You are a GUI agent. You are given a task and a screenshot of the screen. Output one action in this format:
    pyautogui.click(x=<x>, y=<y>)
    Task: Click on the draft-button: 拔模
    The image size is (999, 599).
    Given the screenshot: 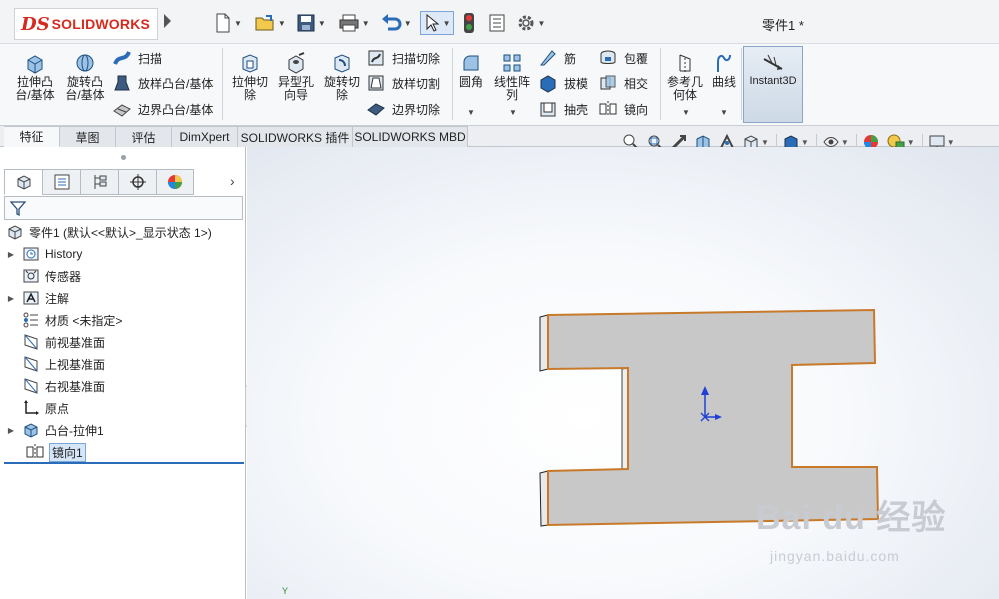 What is the action you would take?
    pyautogui.click(x=563, y=83)
    